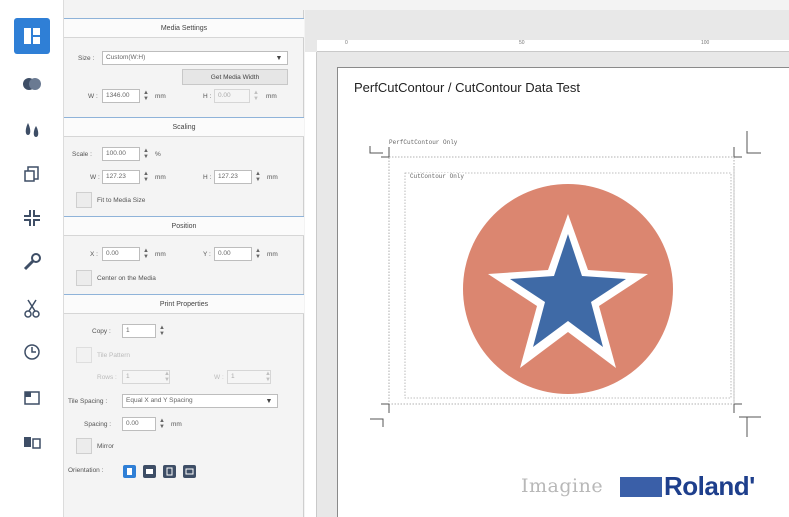 This screenshot has height=517, width=789. Describe the element at coordinates (32, 352) in the screenshot. I see `clock-icon` at that location.